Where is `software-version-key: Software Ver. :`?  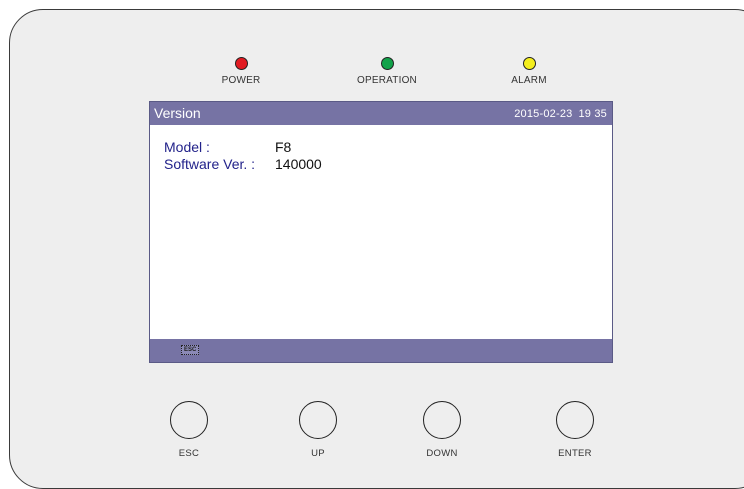
software-version-key: Software Ver. : is located at coordinates (210, 164).